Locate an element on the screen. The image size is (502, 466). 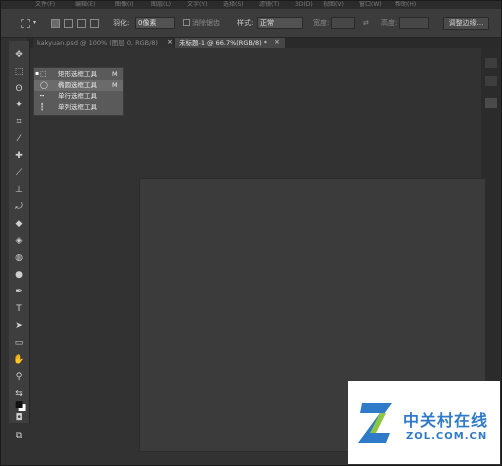
add-selection-icon is located at coordinates (68, 23).